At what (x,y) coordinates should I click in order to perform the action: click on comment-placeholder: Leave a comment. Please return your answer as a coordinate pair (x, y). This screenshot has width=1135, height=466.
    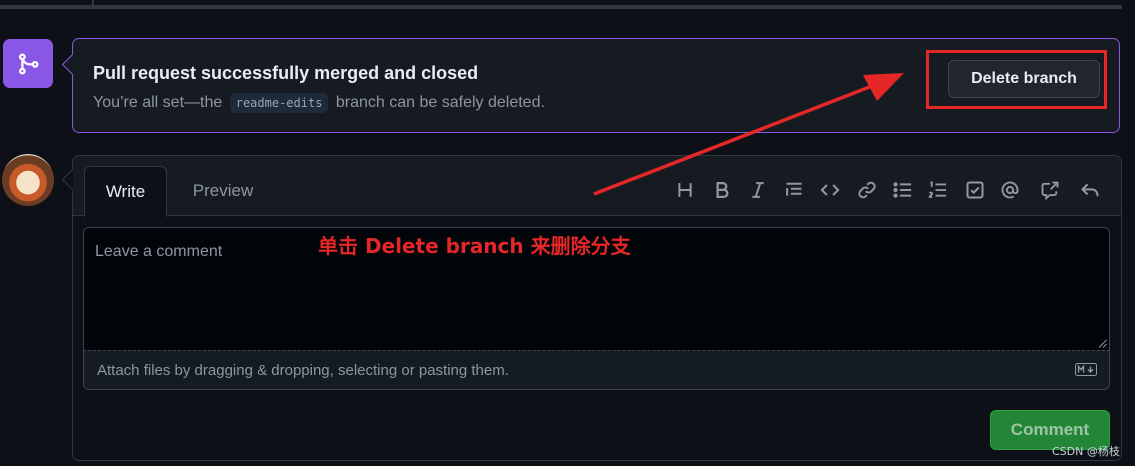
    Looking at the image, I should click on (159, 251).